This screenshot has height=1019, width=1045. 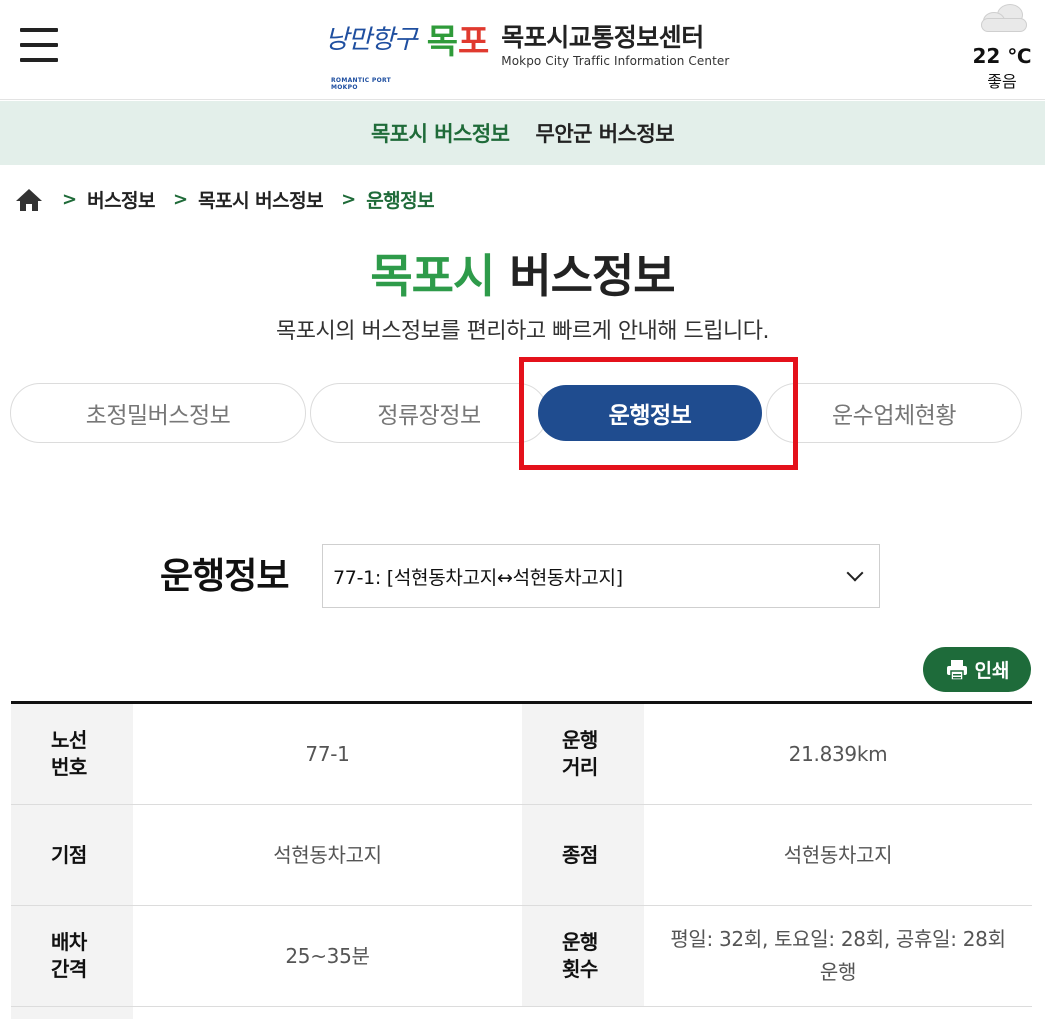 What do you see at coordinates (855, 573) in the screenshot?
I see `chevron-down-icon` at bounding box center [855, 573].